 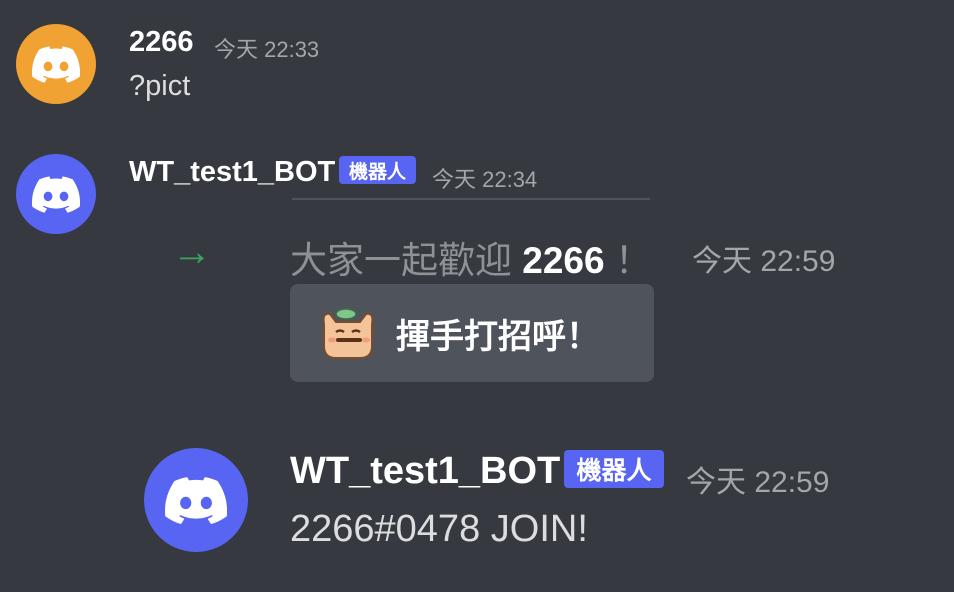 What do you see at coordinates (498, 336) in the screenshot?
I see `wave-button-label: 揮手打招呼！` at bounding box center [498, 336].